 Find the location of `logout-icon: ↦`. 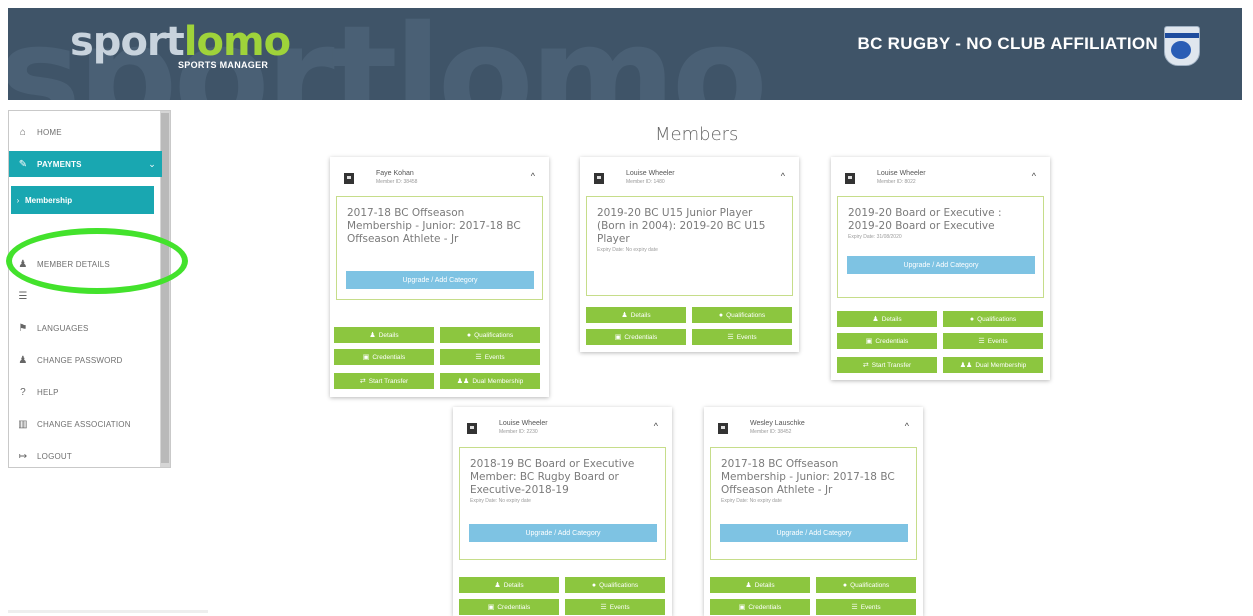

logout-icon: ↦ is located at coordinates (23, 456).